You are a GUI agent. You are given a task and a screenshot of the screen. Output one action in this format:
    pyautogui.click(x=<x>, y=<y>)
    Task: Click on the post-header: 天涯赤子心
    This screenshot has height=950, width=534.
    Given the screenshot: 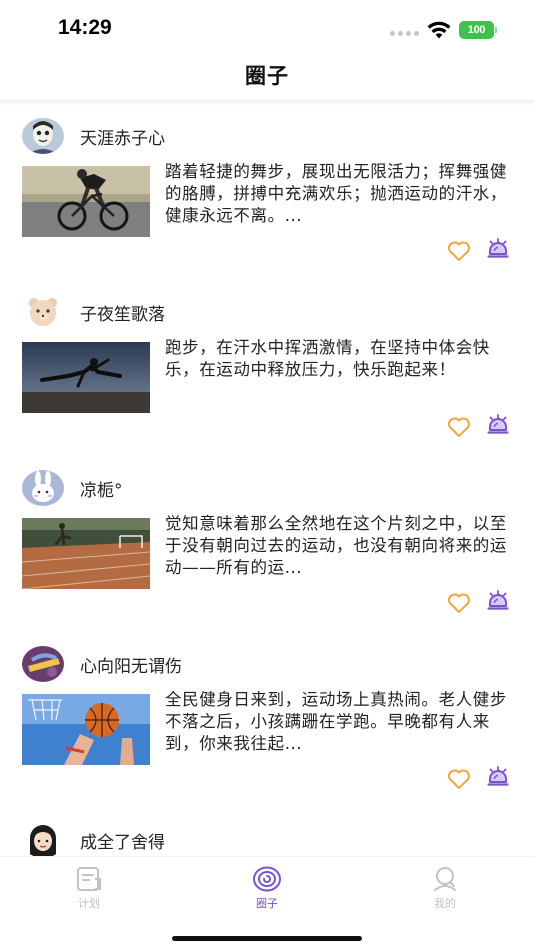 What is the action you would take?
    pyautogui.click(x=93, y=136)
    